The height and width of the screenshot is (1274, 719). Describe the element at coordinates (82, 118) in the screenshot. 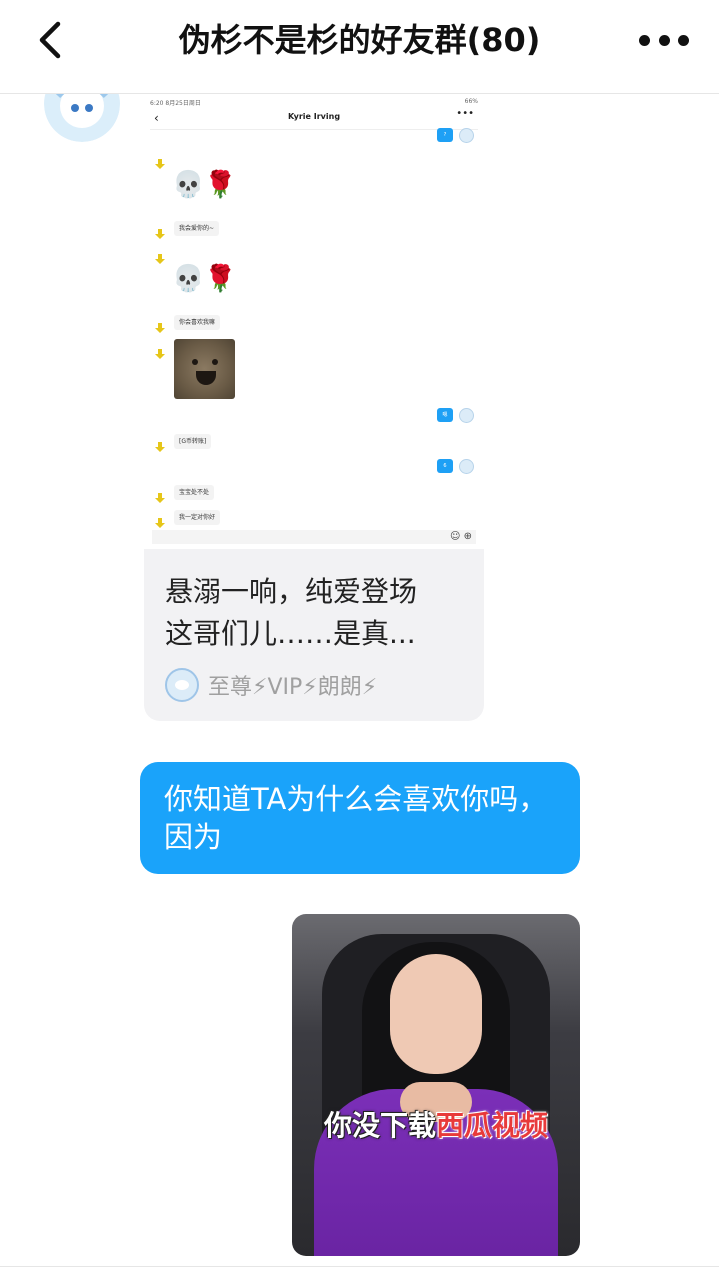

I see `sender-avatar` at that location.